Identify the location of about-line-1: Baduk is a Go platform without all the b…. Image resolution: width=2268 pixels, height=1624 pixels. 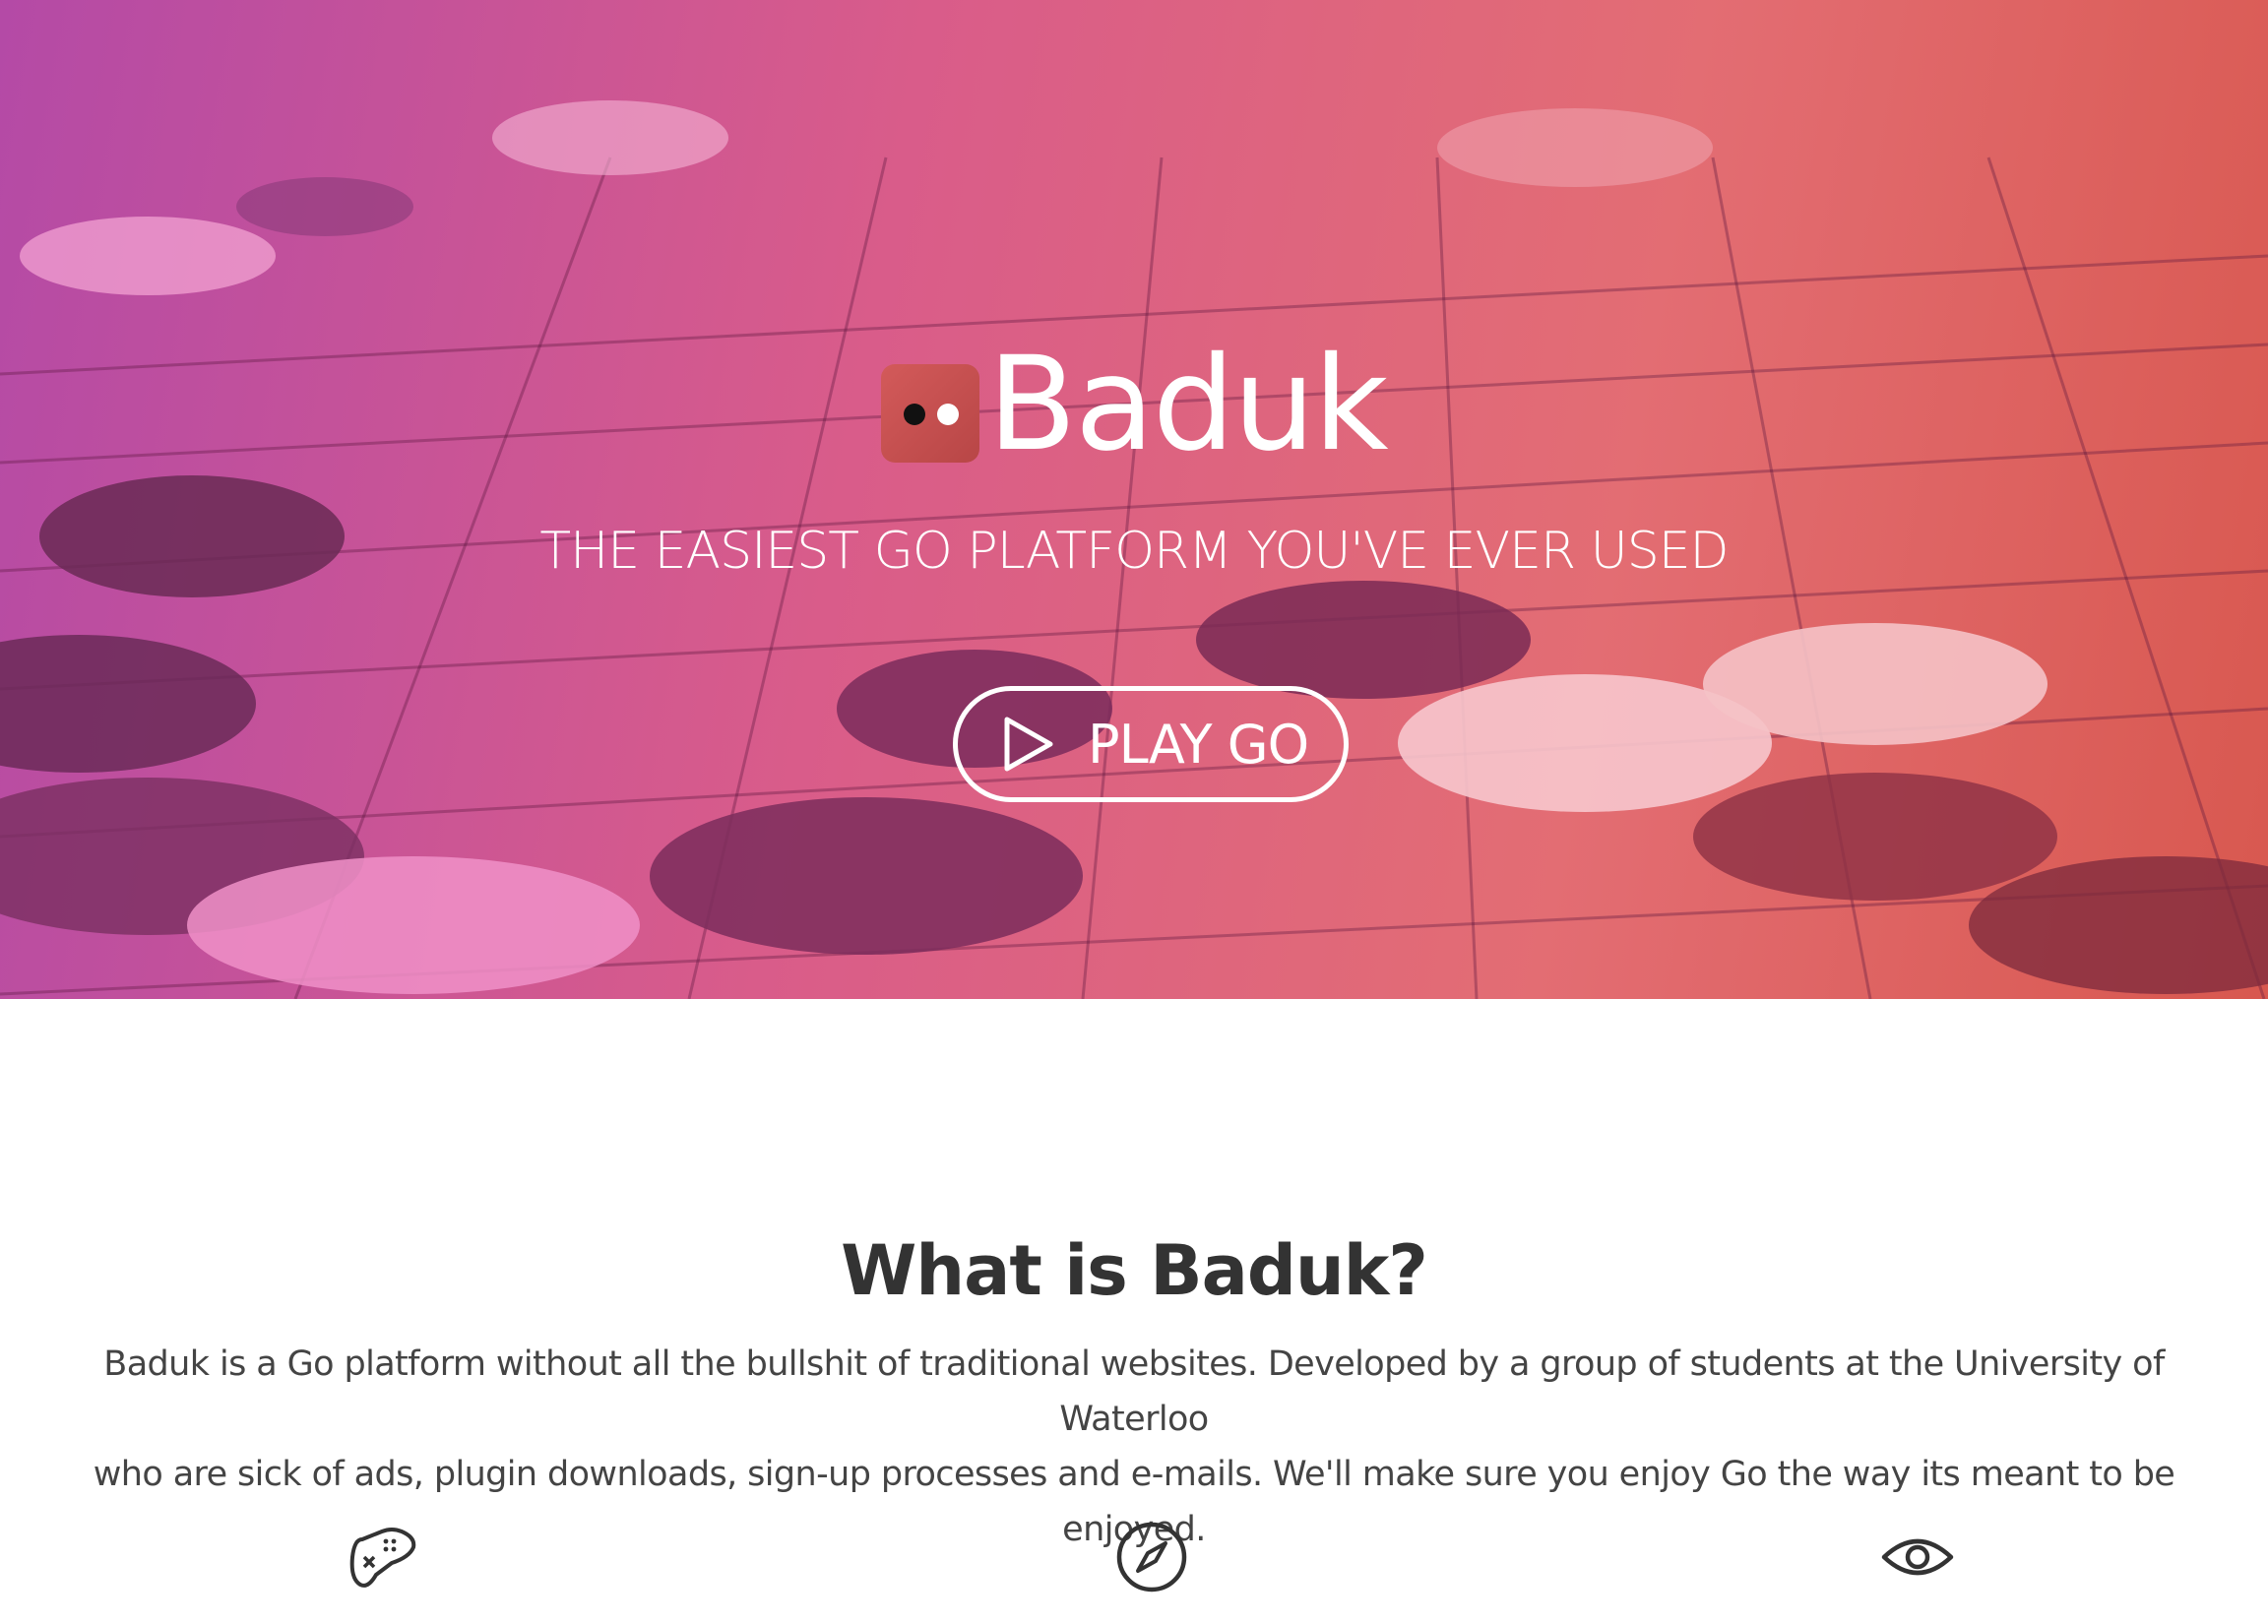
(1134, 1391).